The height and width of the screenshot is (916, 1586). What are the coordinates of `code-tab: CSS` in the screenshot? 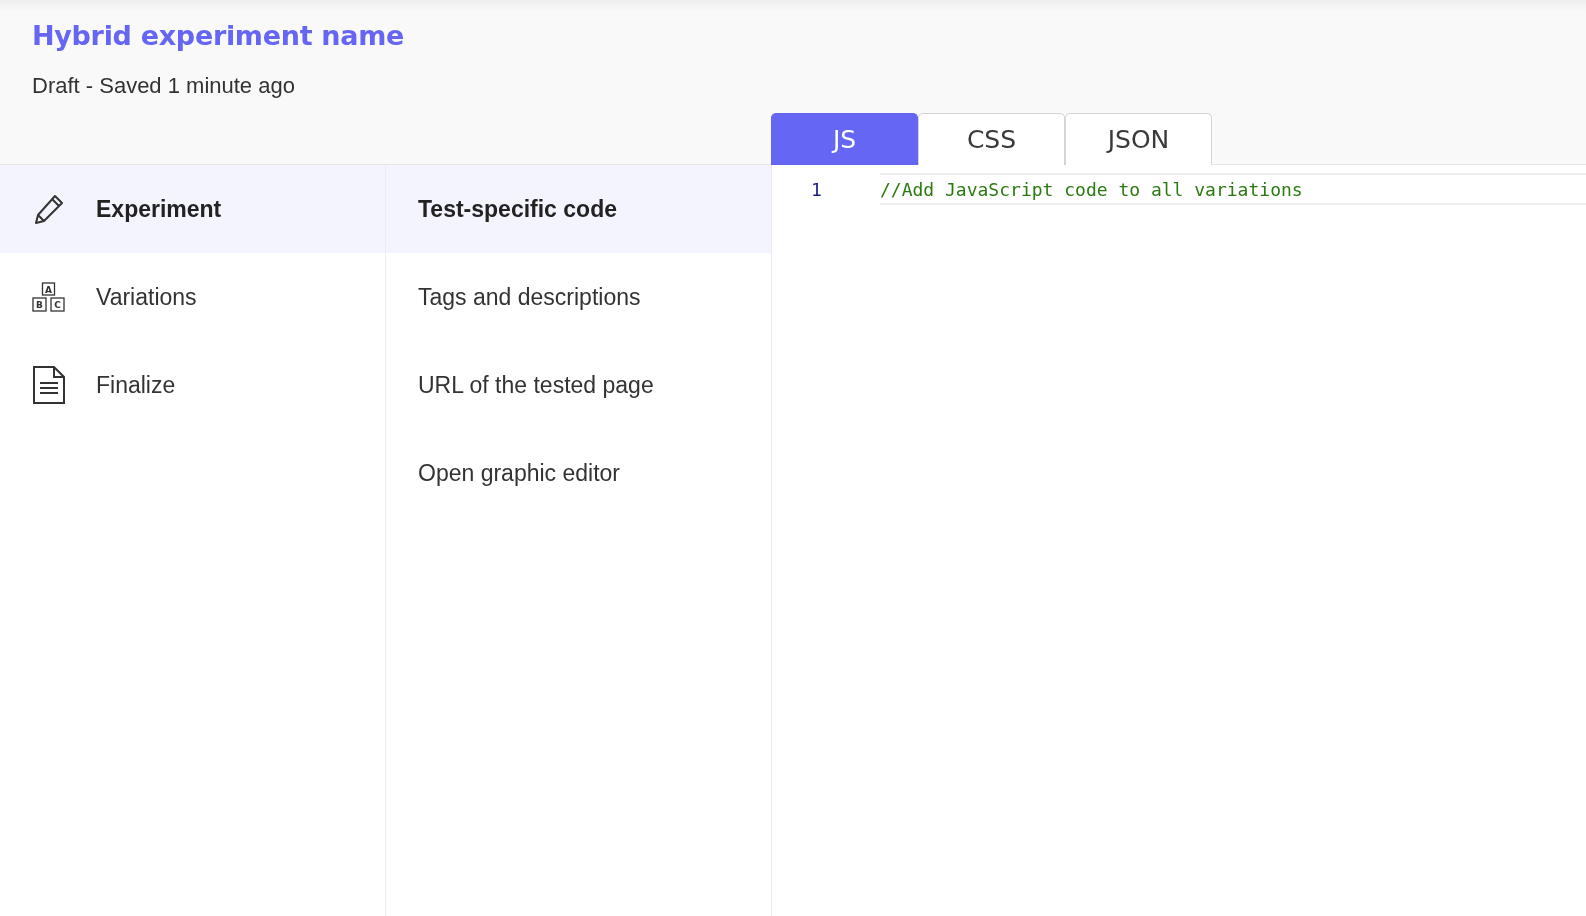 It's located at (991, 139).